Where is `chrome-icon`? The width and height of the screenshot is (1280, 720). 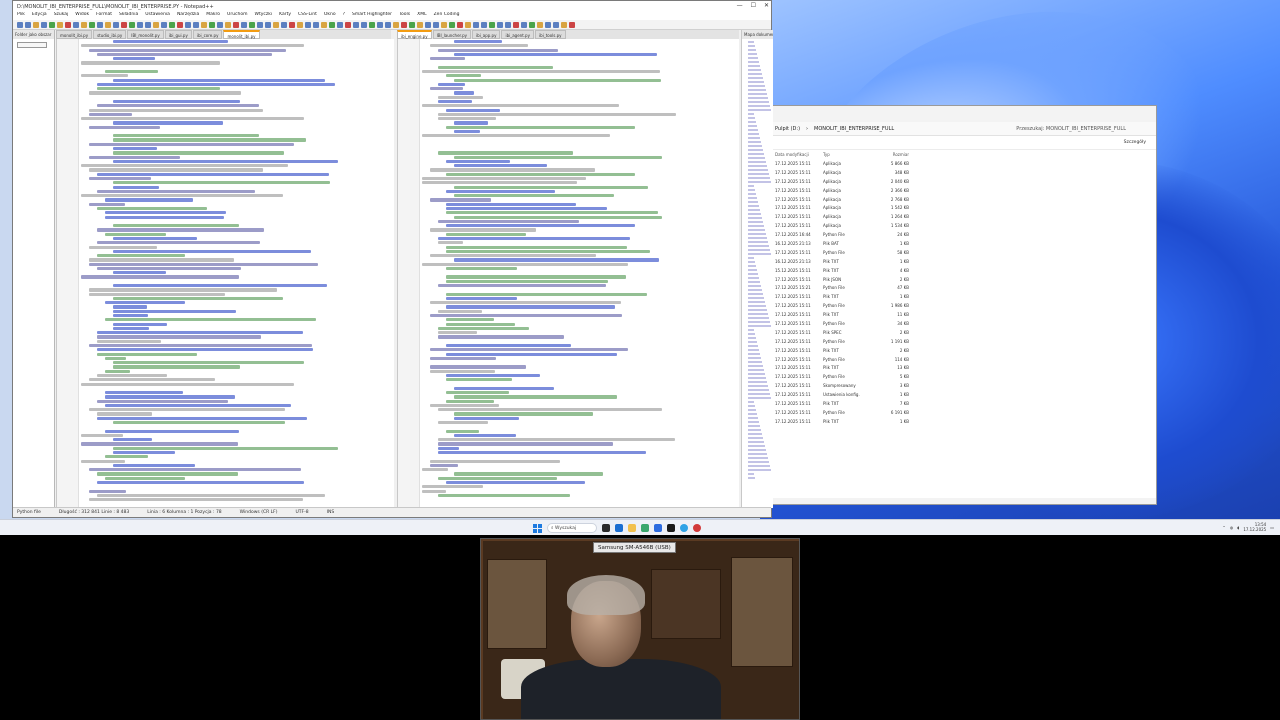
chrome-icon is located at coordinates (684, 528).